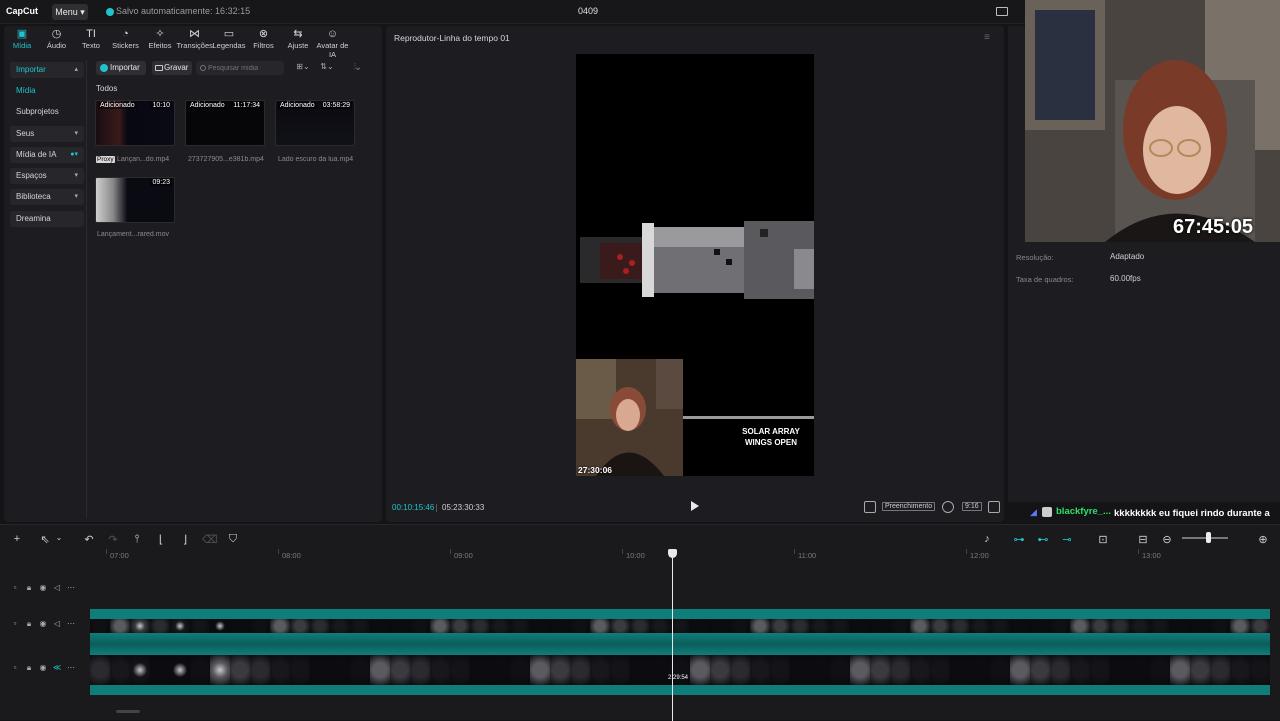 The height and width of the screenshot is (721, 1280). What do you see at coordinates (1167, 539) in the screenshot?
I see `zoom-out-icon: ⊖` at bounding box center [1167, 539].